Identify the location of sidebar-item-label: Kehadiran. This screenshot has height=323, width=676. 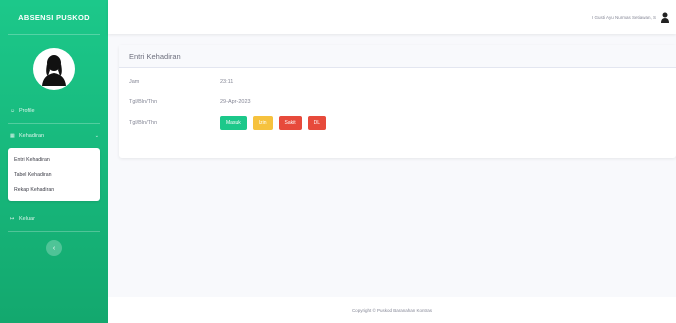
(32, 136).